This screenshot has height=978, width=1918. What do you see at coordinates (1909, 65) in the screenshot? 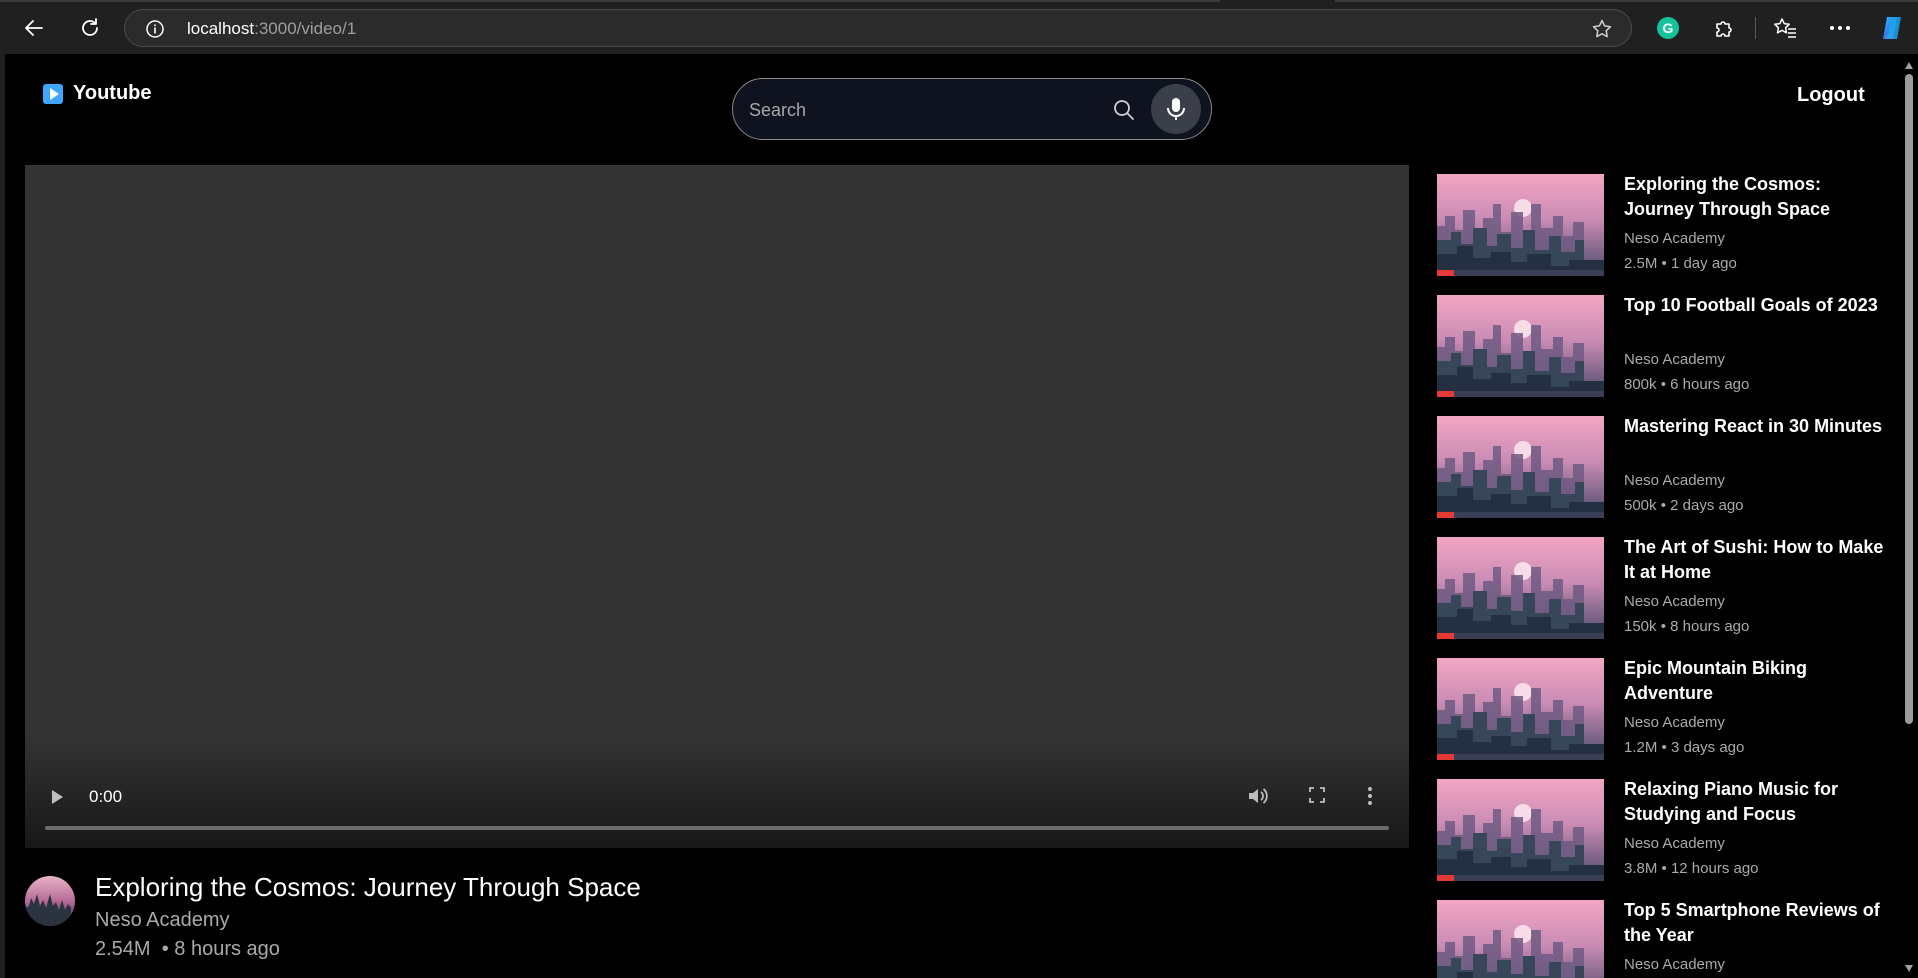
I see `scroll-up-arrow-icon` at bounding box center [1909, 65].